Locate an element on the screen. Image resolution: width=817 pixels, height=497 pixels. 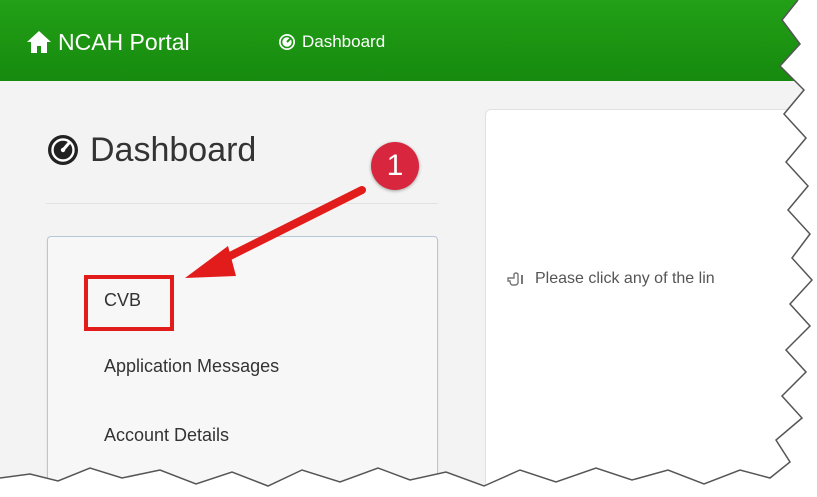
page-title: Dashboard is located at coordinates (151, 150).